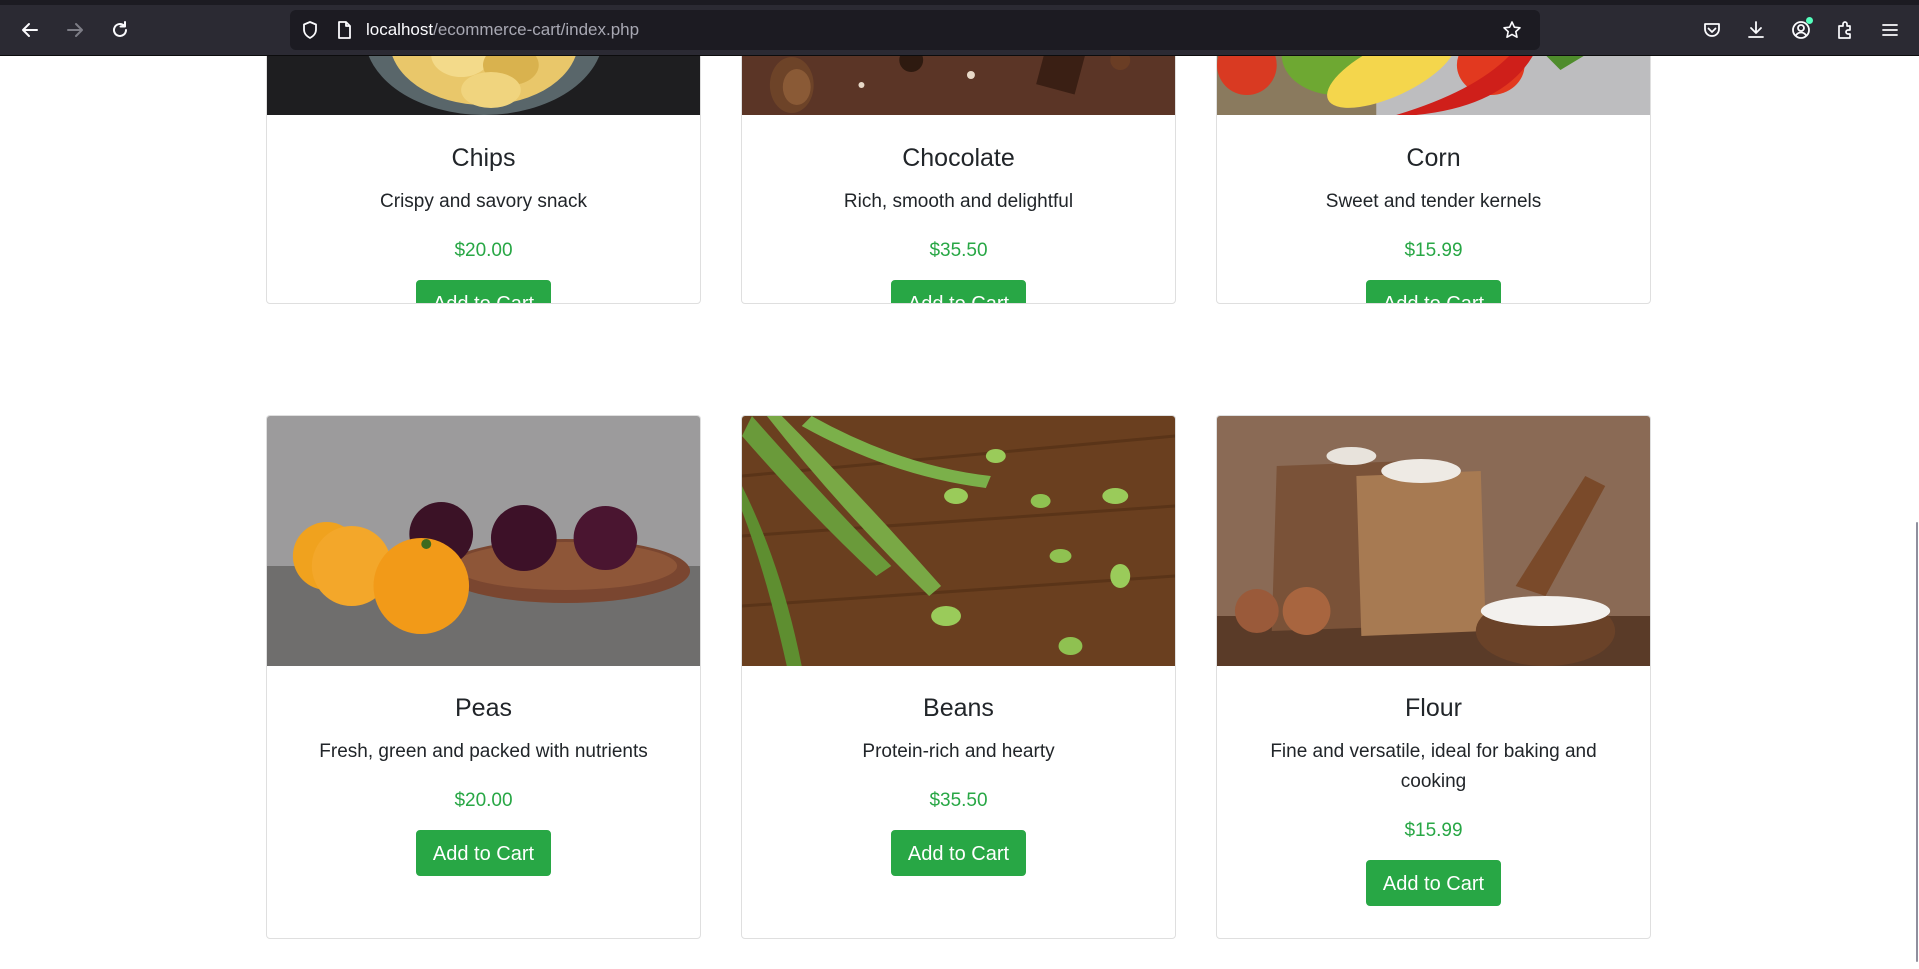 The image size is (1919, 969). What do you see at coordinates (1433, 158) in the screenshot?
I see `product-title: Corn` at bounding box center [1433, 158].